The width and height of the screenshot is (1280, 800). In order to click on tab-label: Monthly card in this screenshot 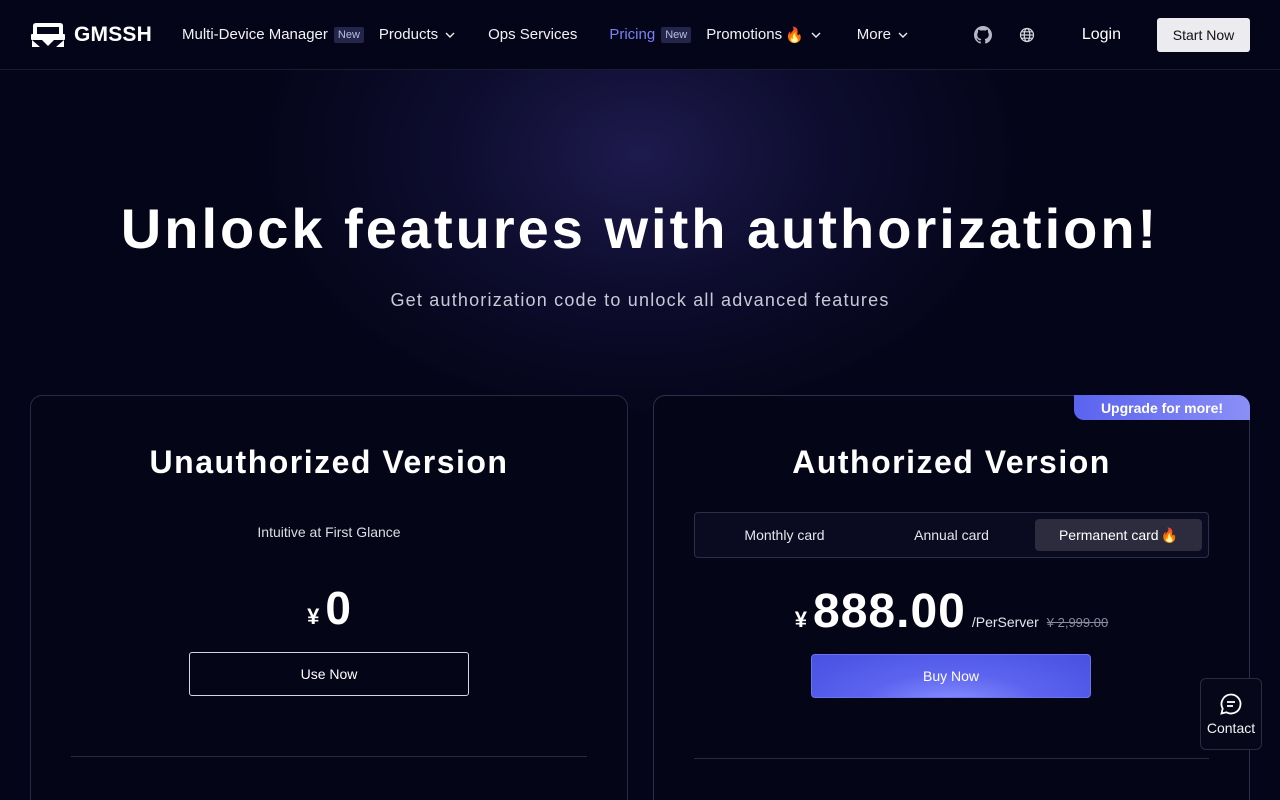, I will do `click(784, 535)`.